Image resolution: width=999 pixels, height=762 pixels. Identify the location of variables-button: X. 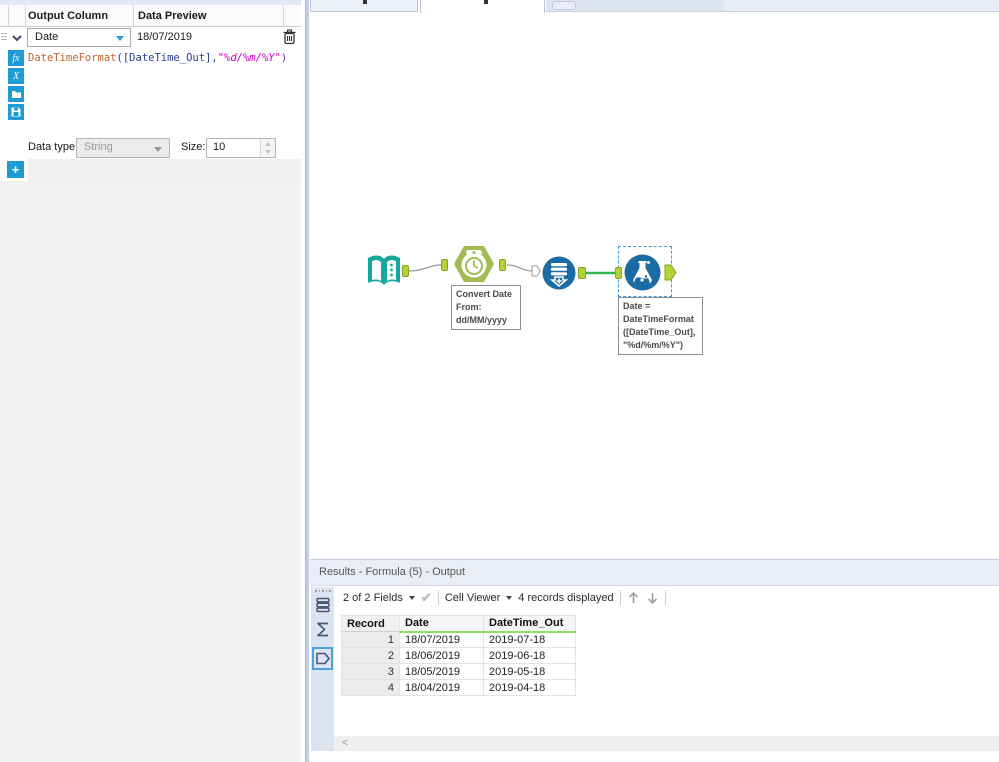
(16, 76).